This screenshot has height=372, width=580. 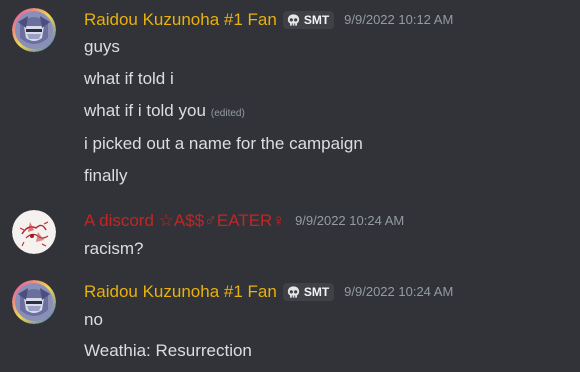 What do you see at coordinates (114, 248) in the screenshot?
I see `message-text: racism?` at bounding box center [114, 248].